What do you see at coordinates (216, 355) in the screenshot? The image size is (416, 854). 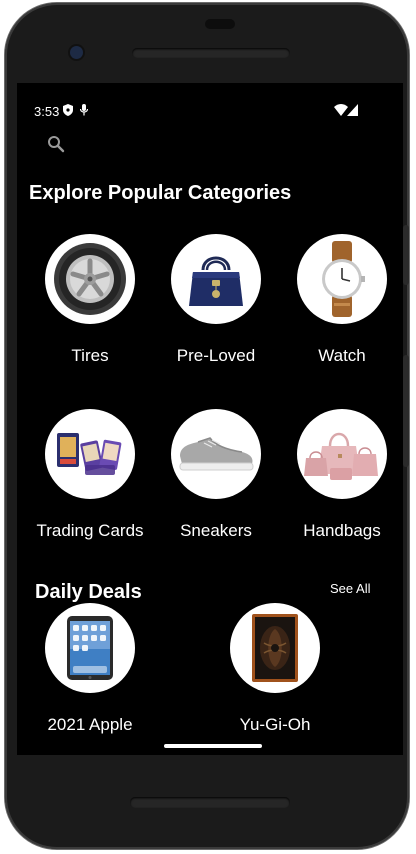 I see `category-label: Pre-Loved` at bounding box center [216, 355].